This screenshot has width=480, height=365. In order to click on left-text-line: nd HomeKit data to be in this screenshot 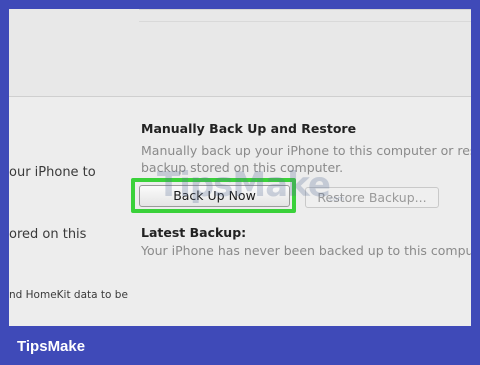, I will do `click(68, 295)`.